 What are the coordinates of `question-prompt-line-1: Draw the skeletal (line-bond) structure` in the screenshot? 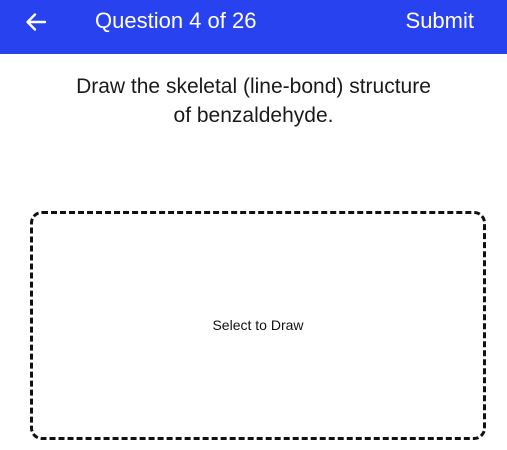 It's located at (253, 86).